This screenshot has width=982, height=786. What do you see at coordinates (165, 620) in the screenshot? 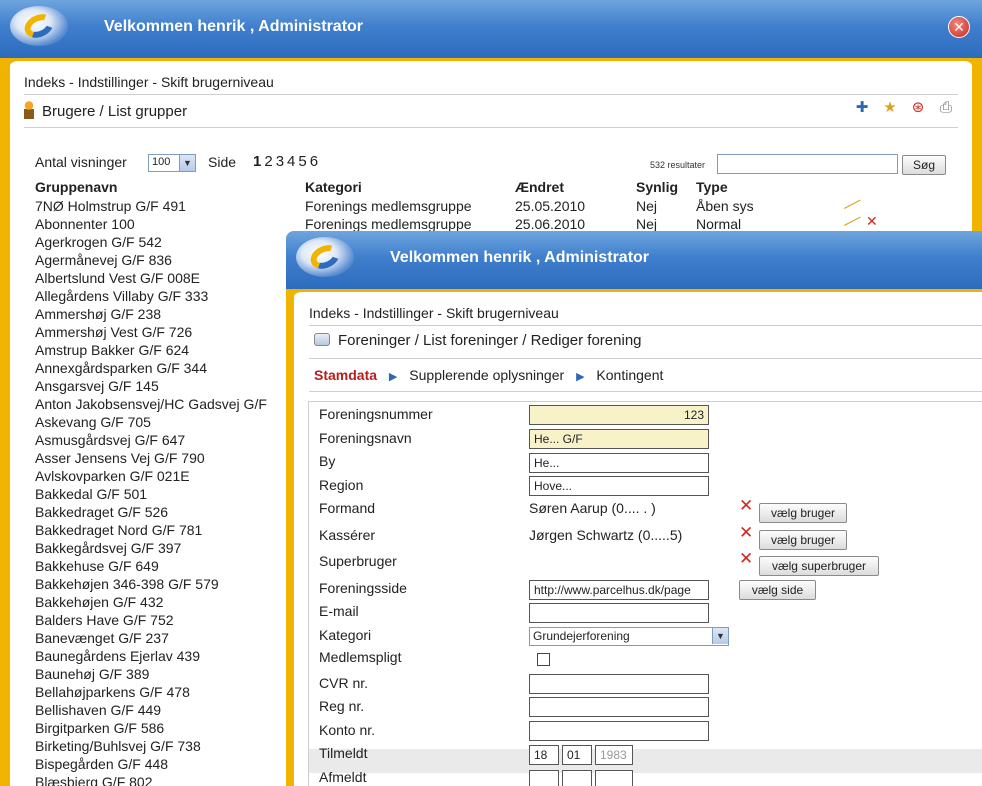
I see `list-item: Balders Have G/F 752` at bounding box center [165, 620].